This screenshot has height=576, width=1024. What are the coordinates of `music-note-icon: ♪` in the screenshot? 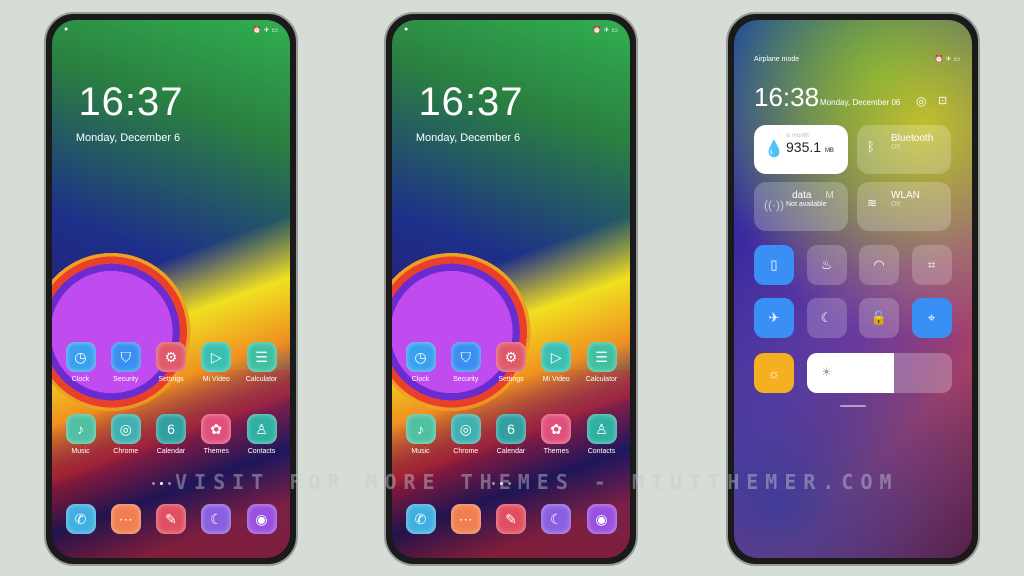 It's located at (420, 429).